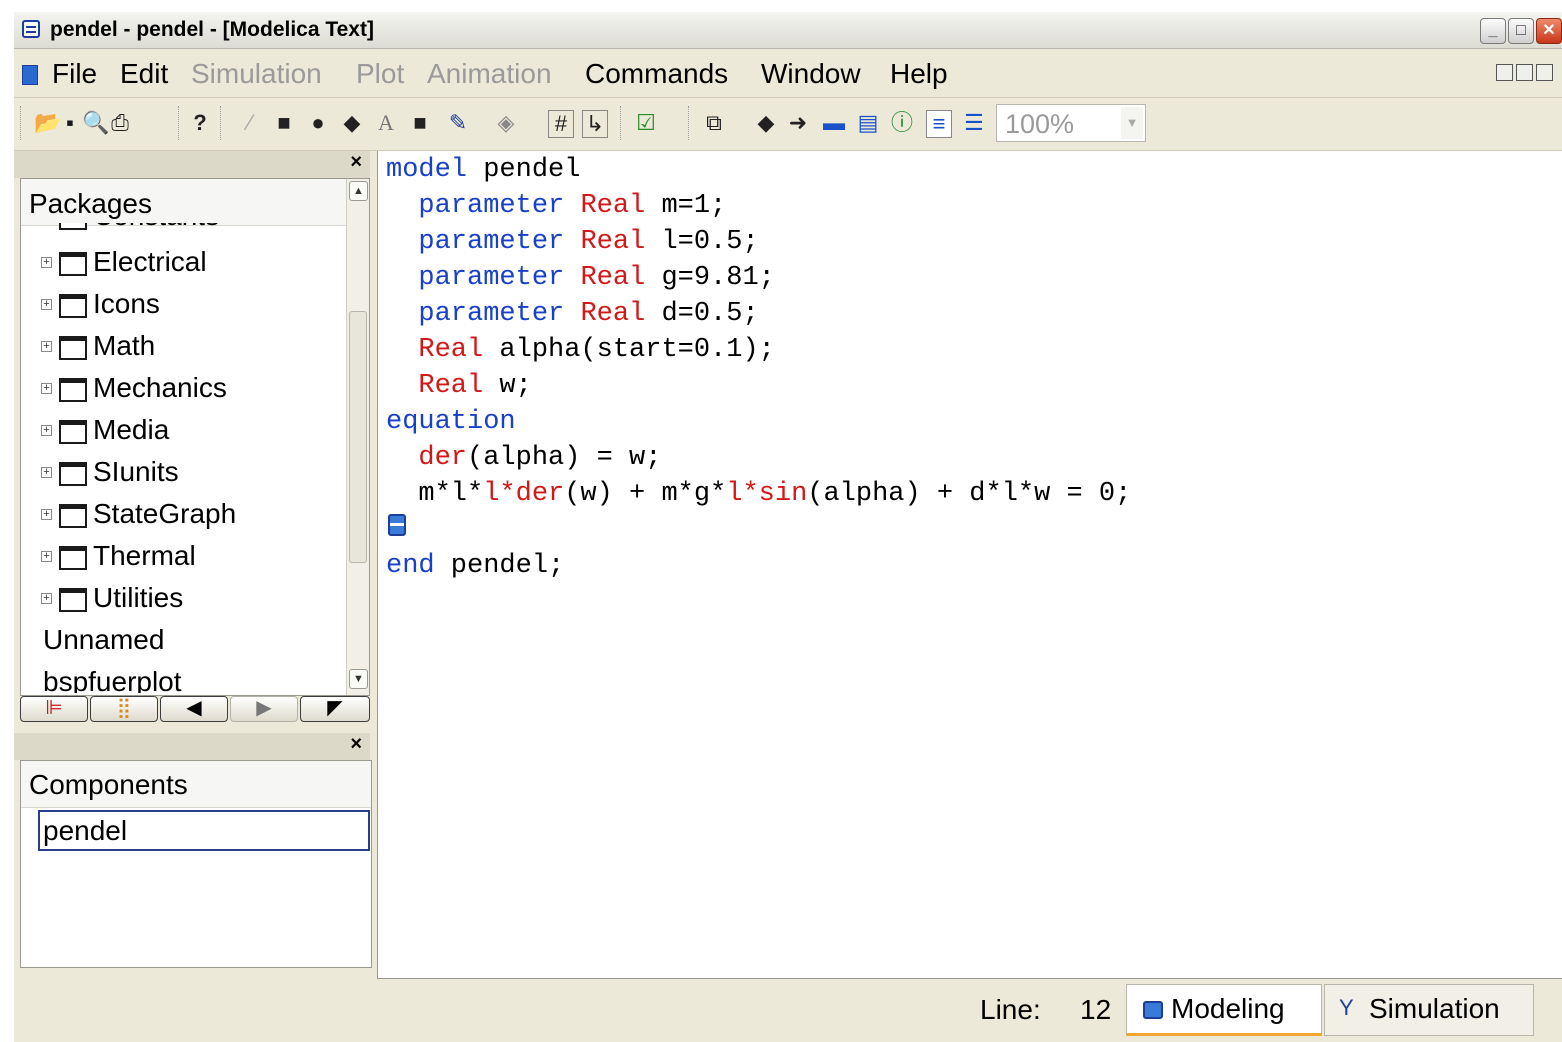 The image size is (1562, 1042). What do you see at coordinates (31, 29) in the screenshot?
I see `app-icon` at bounding box center [31, 29].